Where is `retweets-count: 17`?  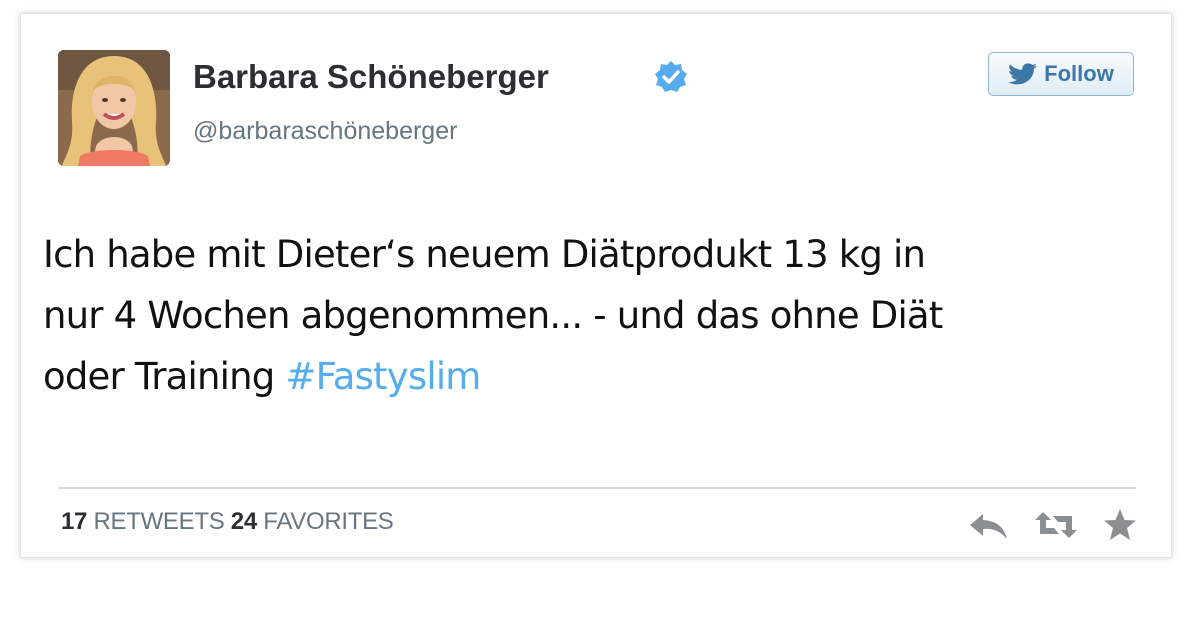
retweets-count: 17 is located at coordinates (74, 521).